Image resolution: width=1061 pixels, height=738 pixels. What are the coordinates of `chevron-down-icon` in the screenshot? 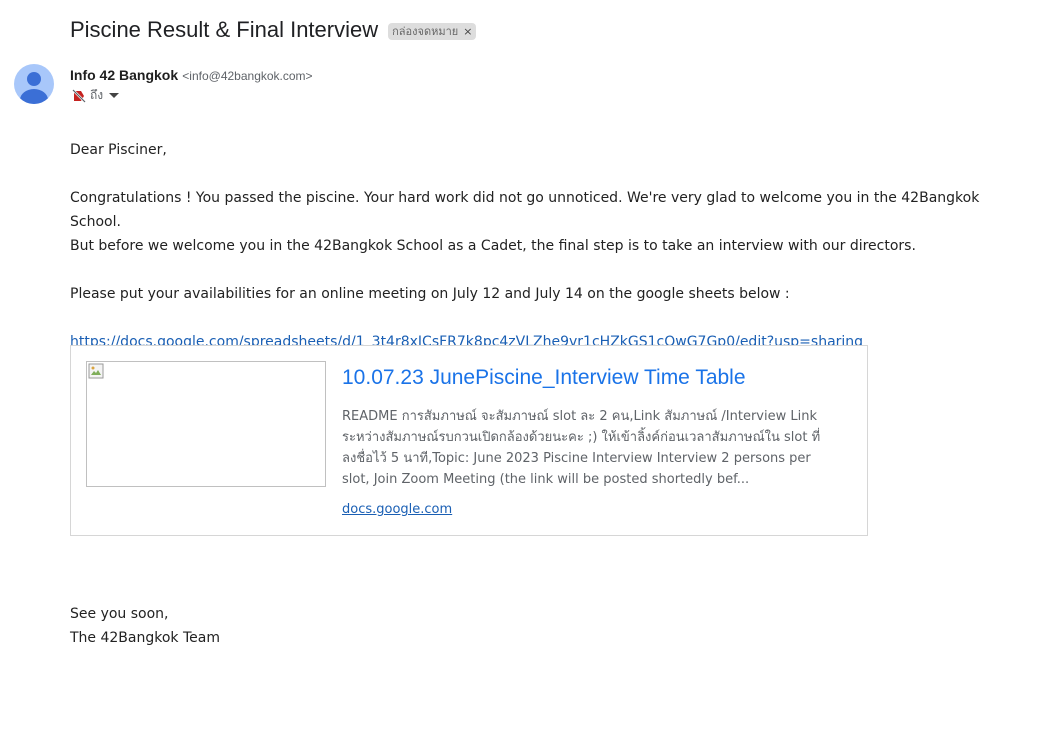 It's located at (114, 95).